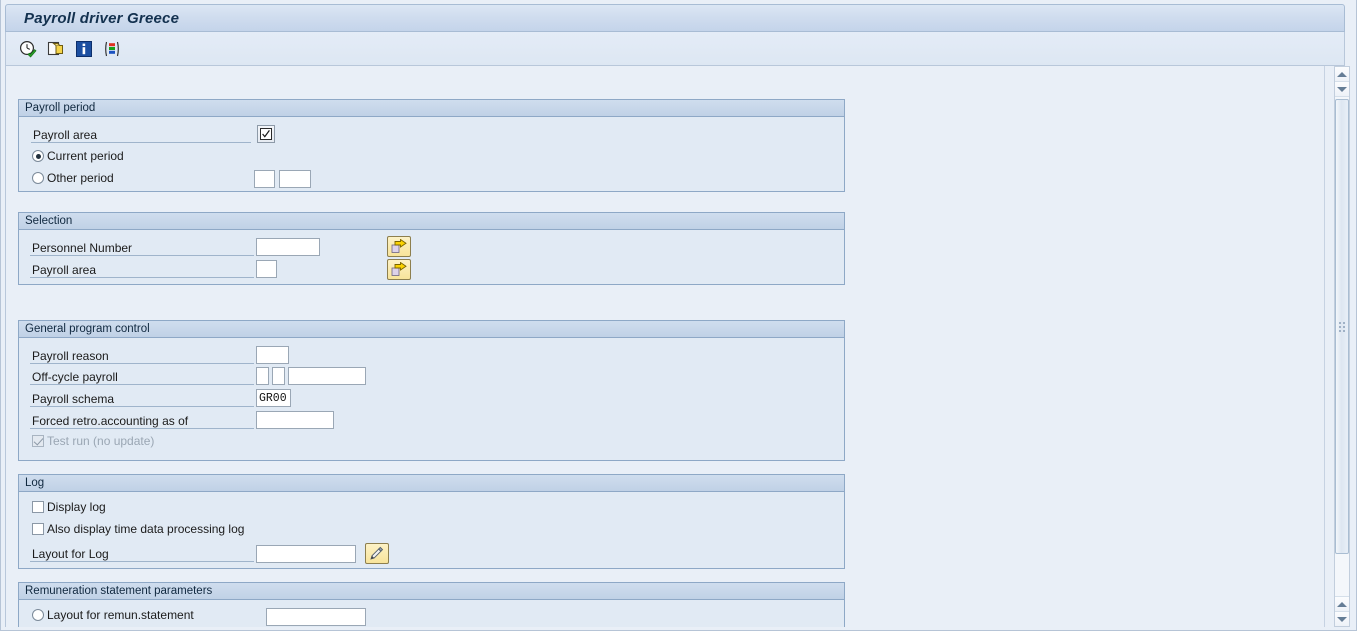 Image resolution: width=1357 pixels, height=631 pixels. What do you see at coordinates (101, 441) in the screenshot?
I see `test-run-label: Test run (no update)` at bounding box center [101, 441].